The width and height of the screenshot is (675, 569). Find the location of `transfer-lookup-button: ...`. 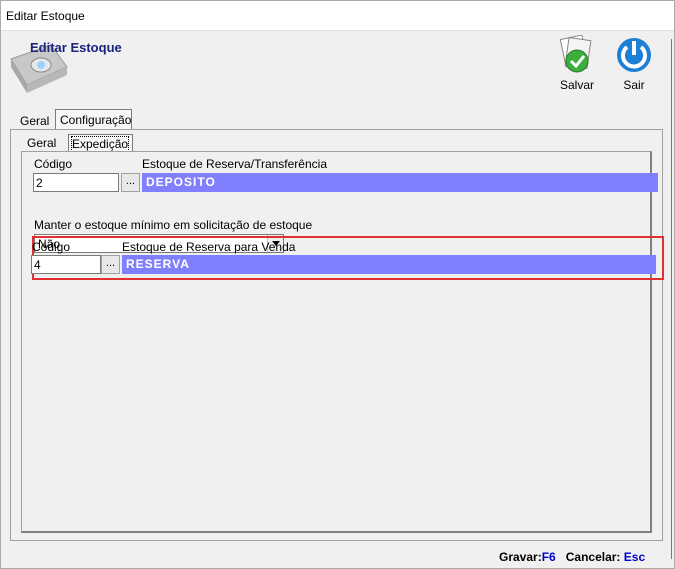

transfer-lookup-button: ... is located at coordinates (130, 182).